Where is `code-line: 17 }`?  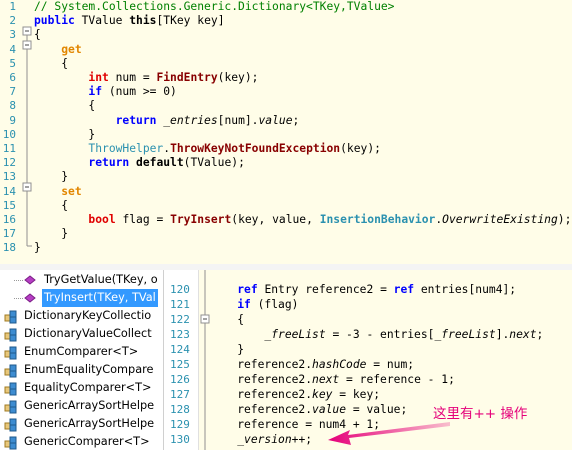 code-line: 17 } is located at coordinates (286, 234).